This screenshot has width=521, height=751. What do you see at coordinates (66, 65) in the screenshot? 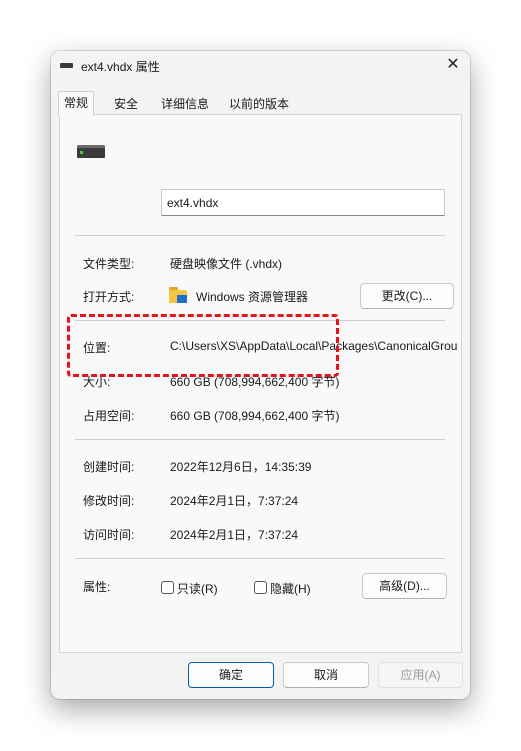
I see `drive-icon` at bounding box center [66, 65].